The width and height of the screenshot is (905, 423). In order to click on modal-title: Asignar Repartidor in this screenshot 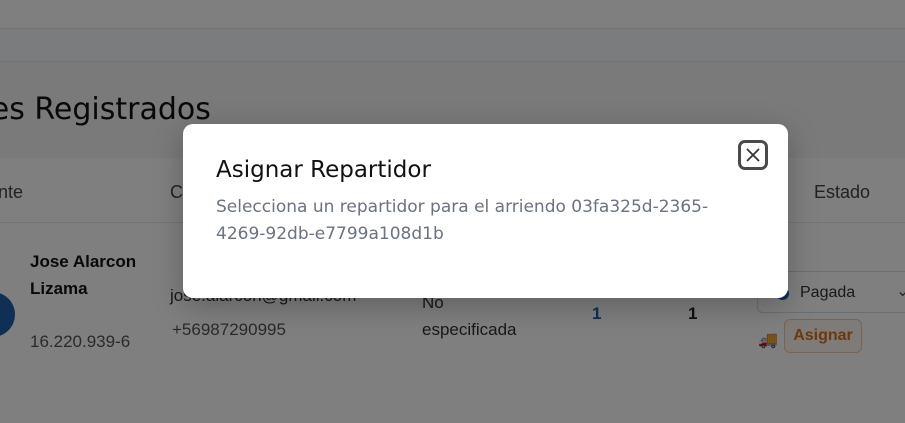, I will do `click(323, 170)`.